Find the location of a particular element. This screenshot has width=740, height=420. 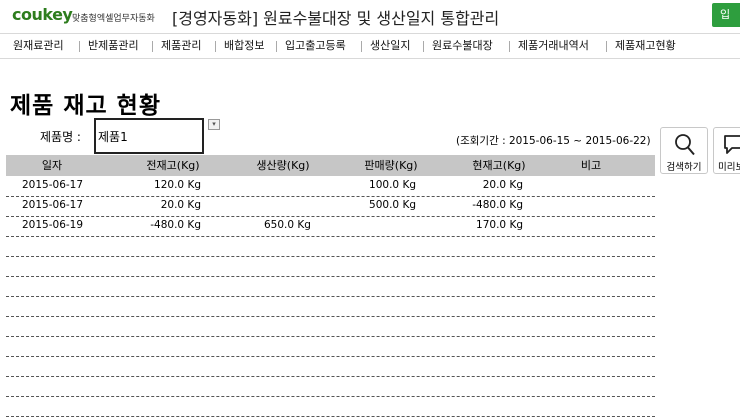

menu-item-in-out: 입고출고등록 is located at coordinates (315, 46).